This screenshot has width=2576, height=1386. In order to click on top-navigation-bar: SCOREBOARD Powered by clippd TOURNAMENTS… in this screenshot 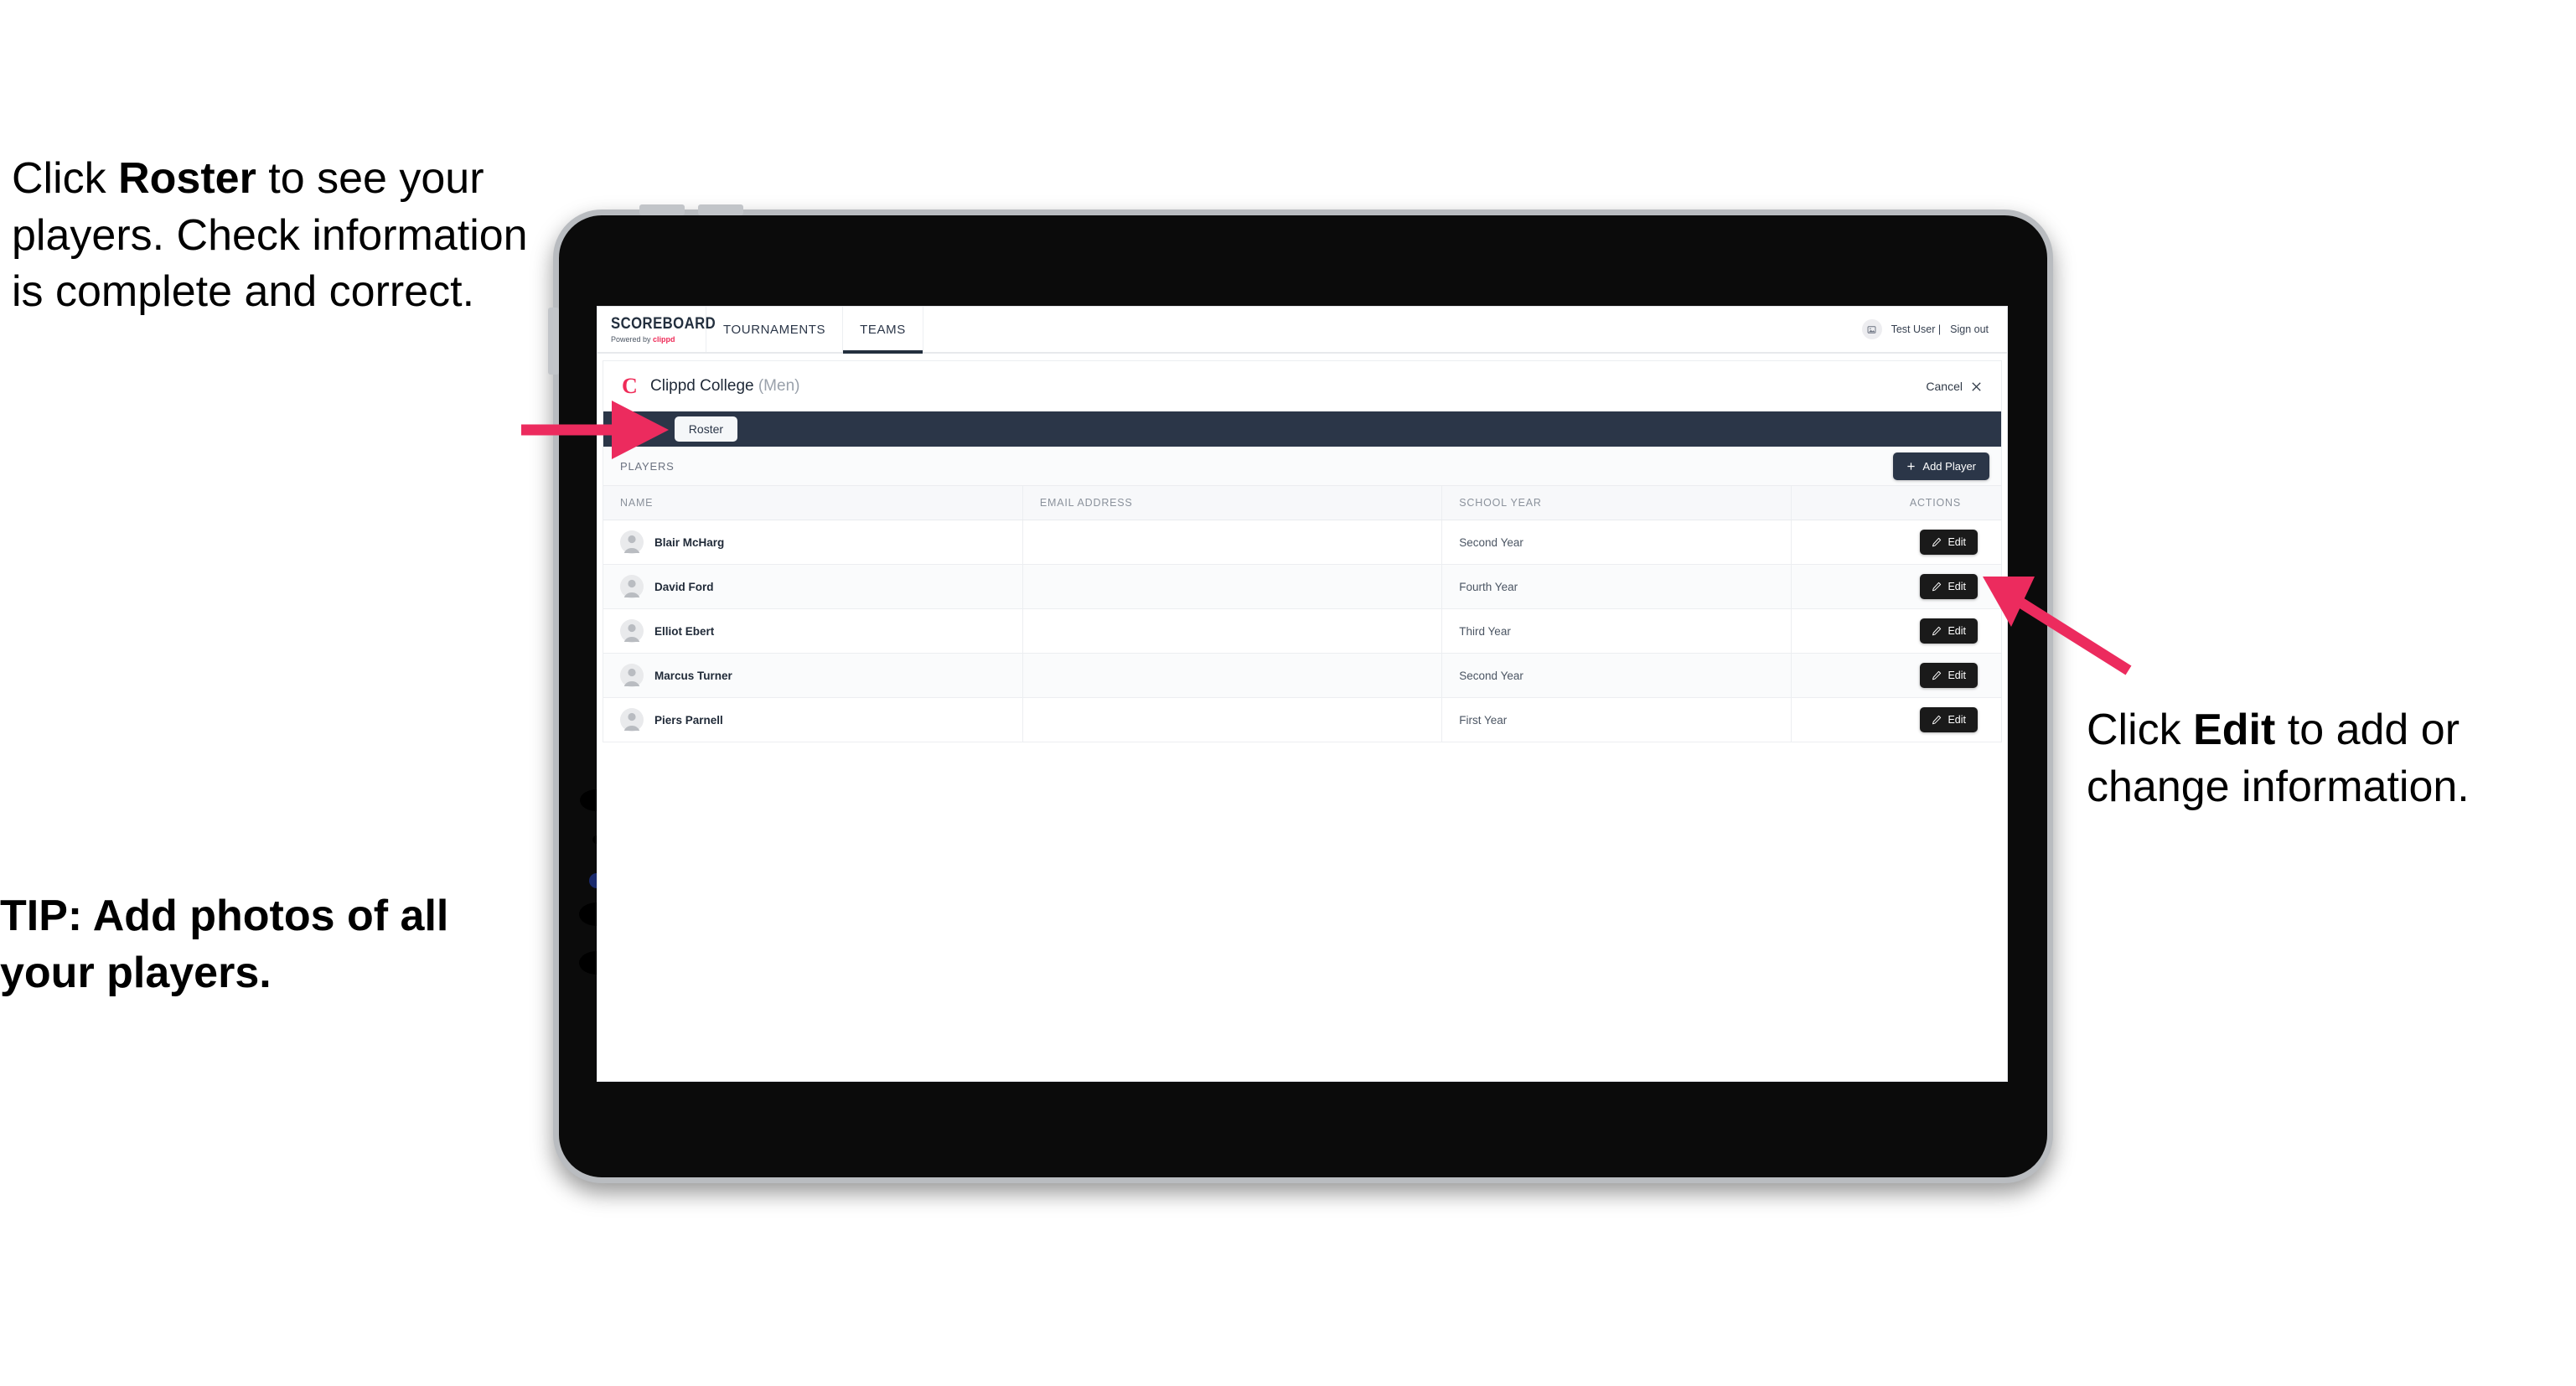, I will do `click(1302, 330)`.